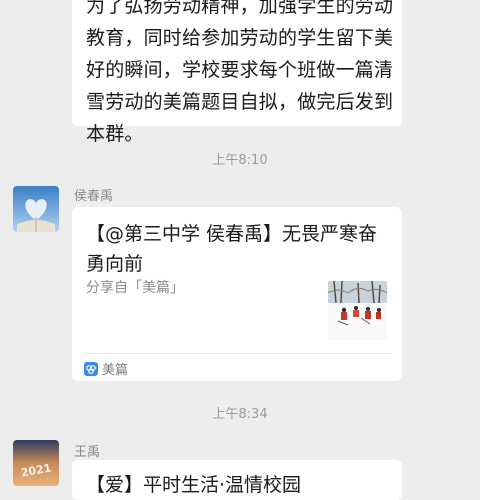 Image resolution: width=480 pixels, height=500 pixels. I want to click on avatar-sunset-2021-image: 2021, so click(36, 463).